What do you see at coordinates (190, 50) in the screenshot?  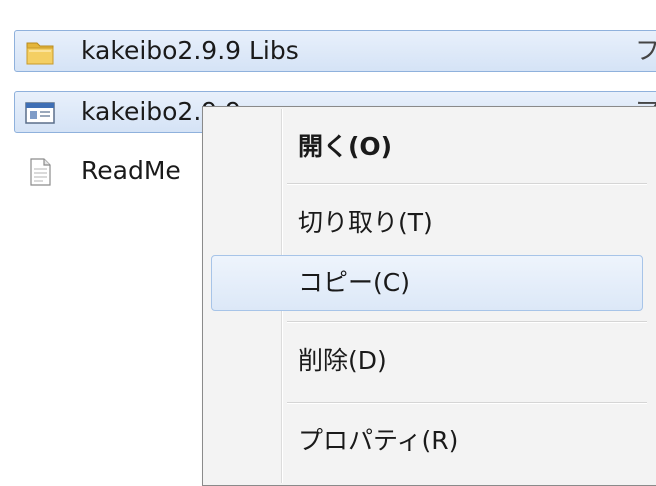 I see `file-name: kakeibo2.9.9 Libs` at bounding box center [190, 50].